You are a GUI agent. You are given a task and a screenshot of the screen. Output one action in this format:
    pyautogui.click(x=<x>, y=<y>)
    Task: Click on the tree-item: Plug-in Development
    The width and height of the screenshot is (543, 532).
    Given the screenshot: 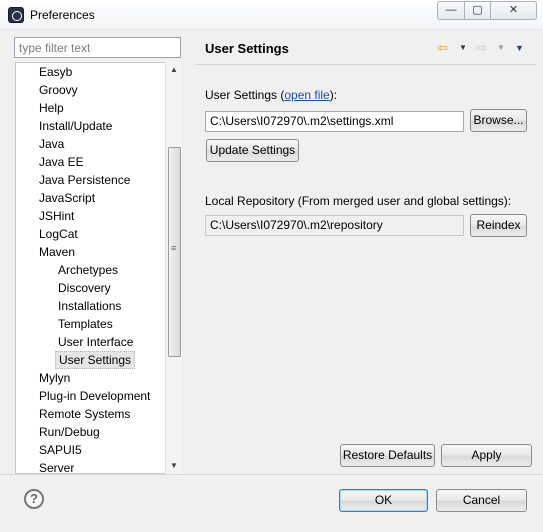 What is the action you would take?
    pyautogui.click(x=94, y=396)
    